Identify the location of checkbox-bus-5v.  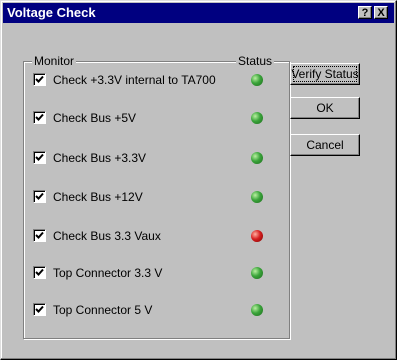
(39, 117).